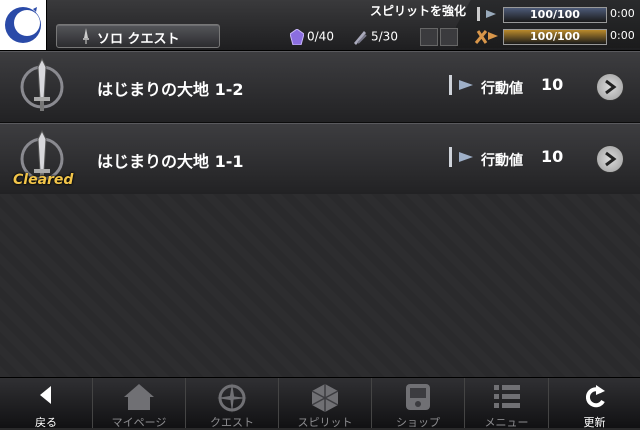 Image resolution: width=640 pixels, height=430 pixels. Describe the element at coordinates (138, 39) in the screenshot. I see `page-title: ソロ クエスト` at that location.